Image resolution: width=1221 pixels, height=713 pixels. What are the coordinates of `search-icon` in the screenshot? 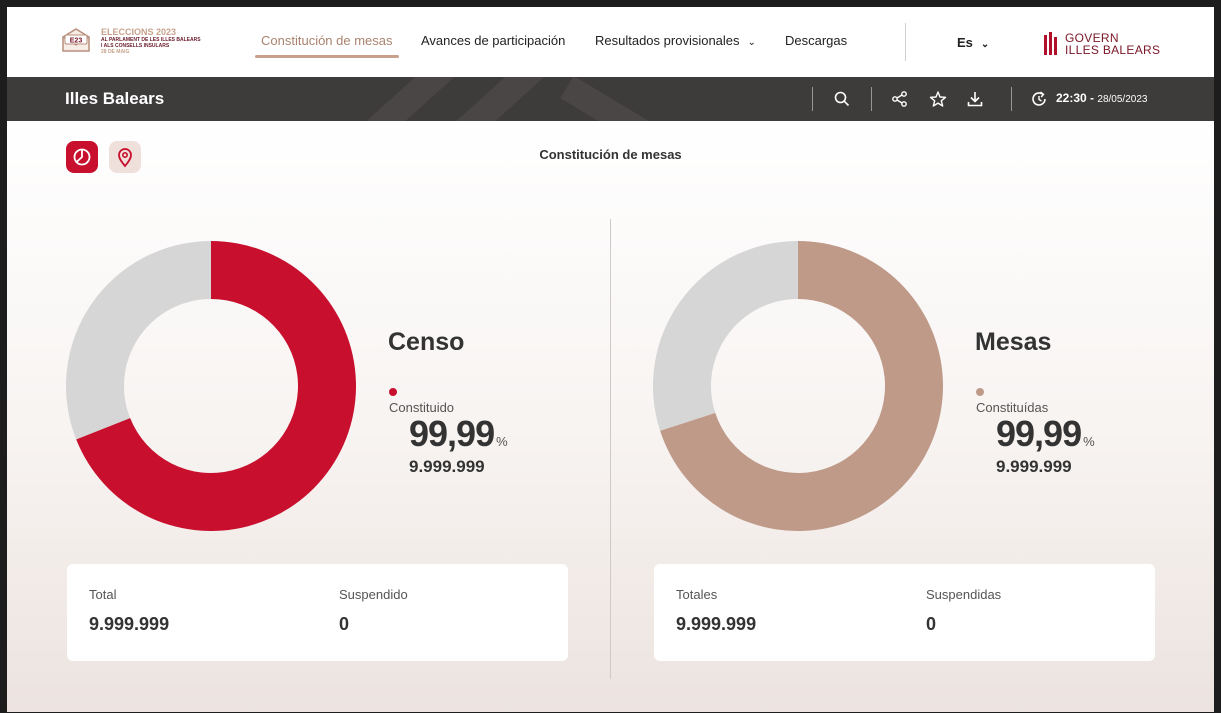 It's located at (842, 99).